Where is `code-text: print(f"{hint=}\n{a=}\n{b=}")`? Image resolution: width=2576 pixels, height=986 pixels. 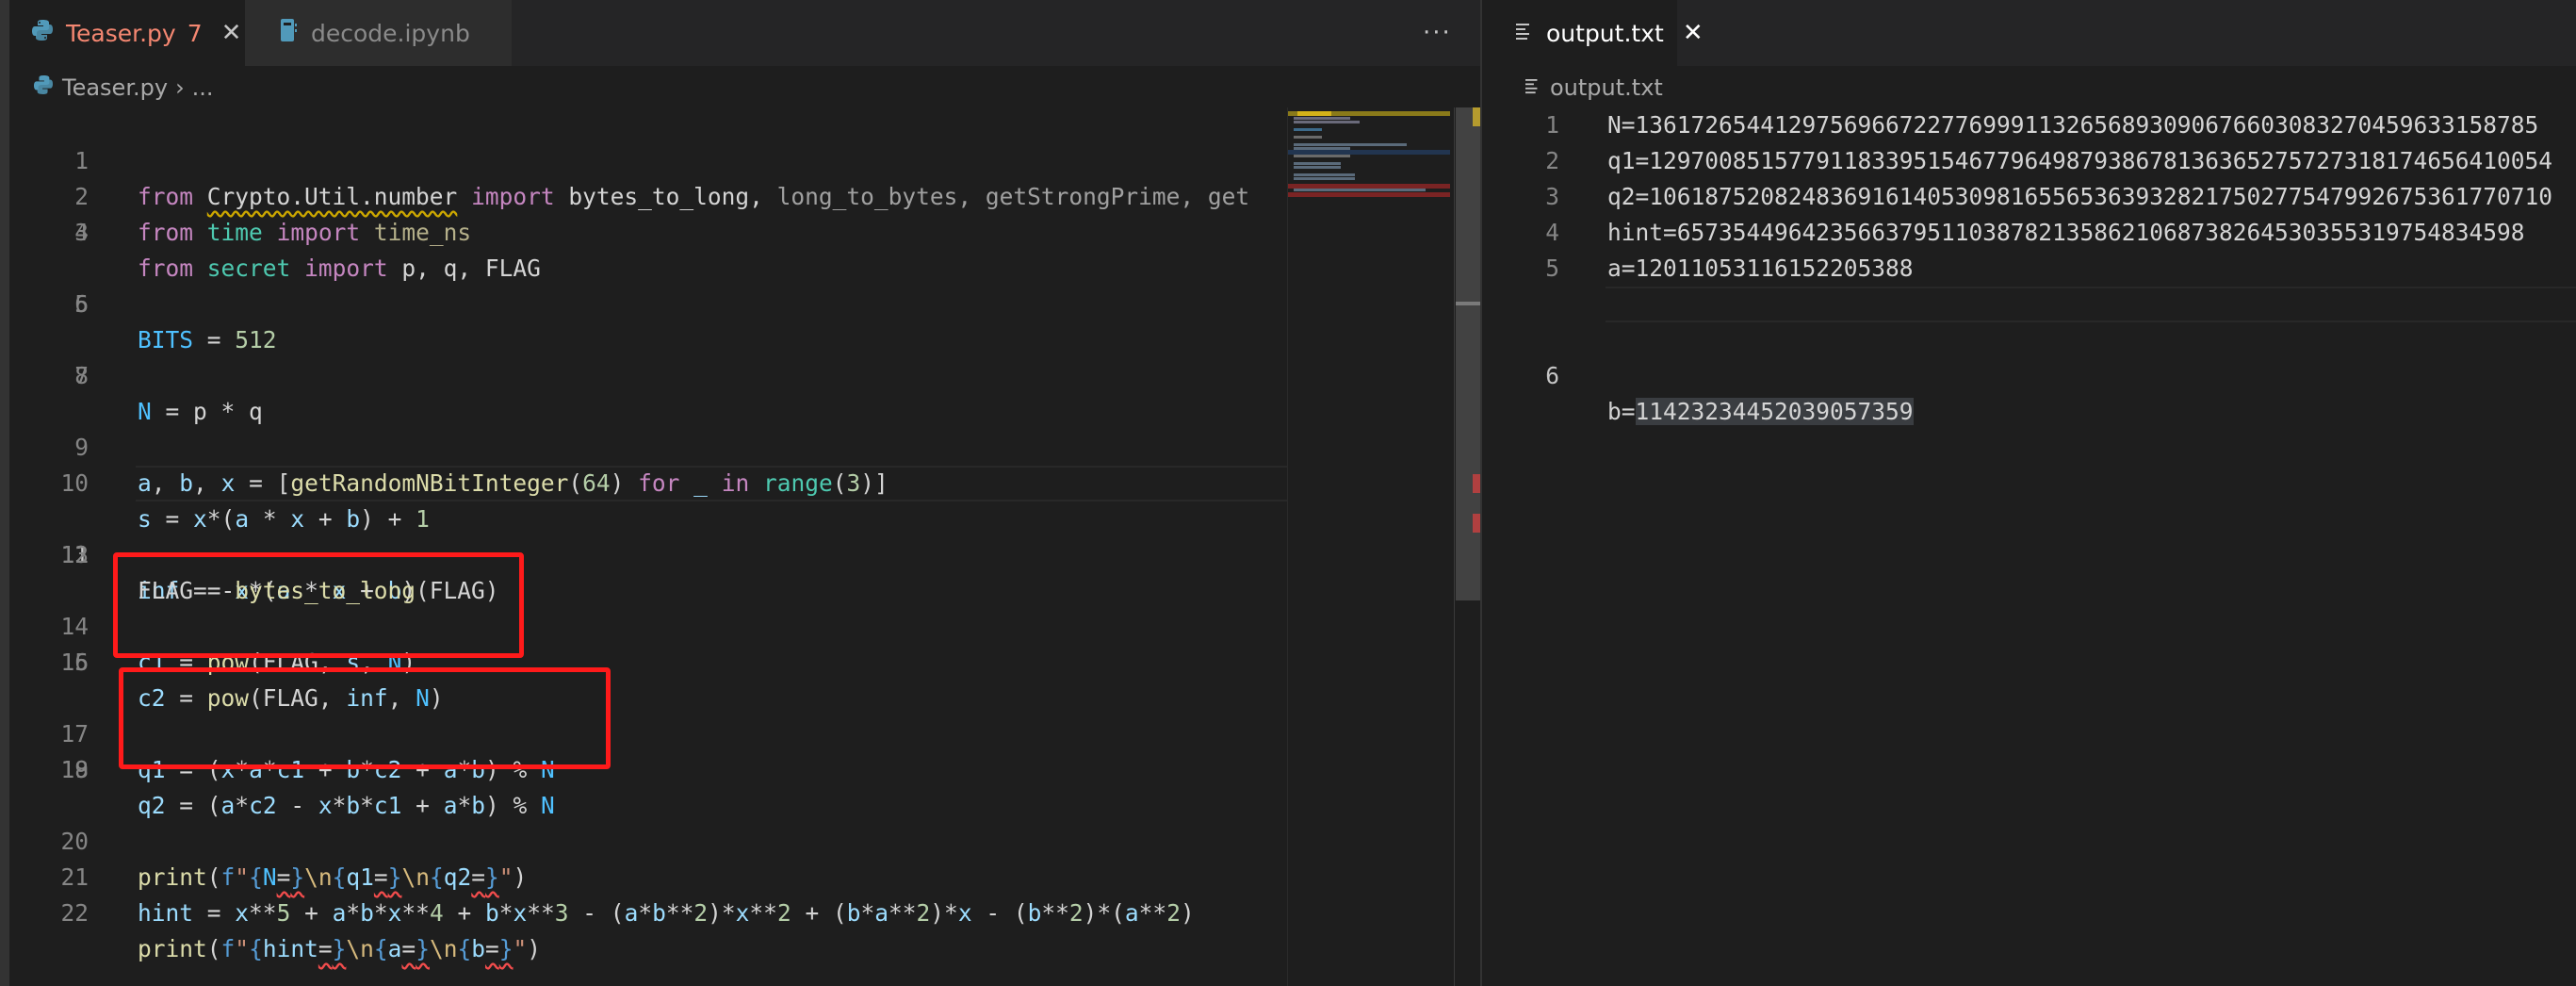 code-text: print(f"{hint=}\n{a=}\n{b=}") is located at coordinates (339, 949).